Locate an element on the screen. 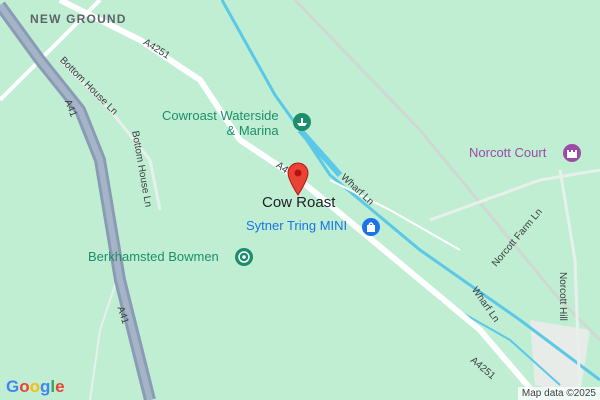 Image resolution: width=600 pixels, height=400 pixels. poi-sytner-label: Sytner Tring MINI is located at coordinates (296, 225).